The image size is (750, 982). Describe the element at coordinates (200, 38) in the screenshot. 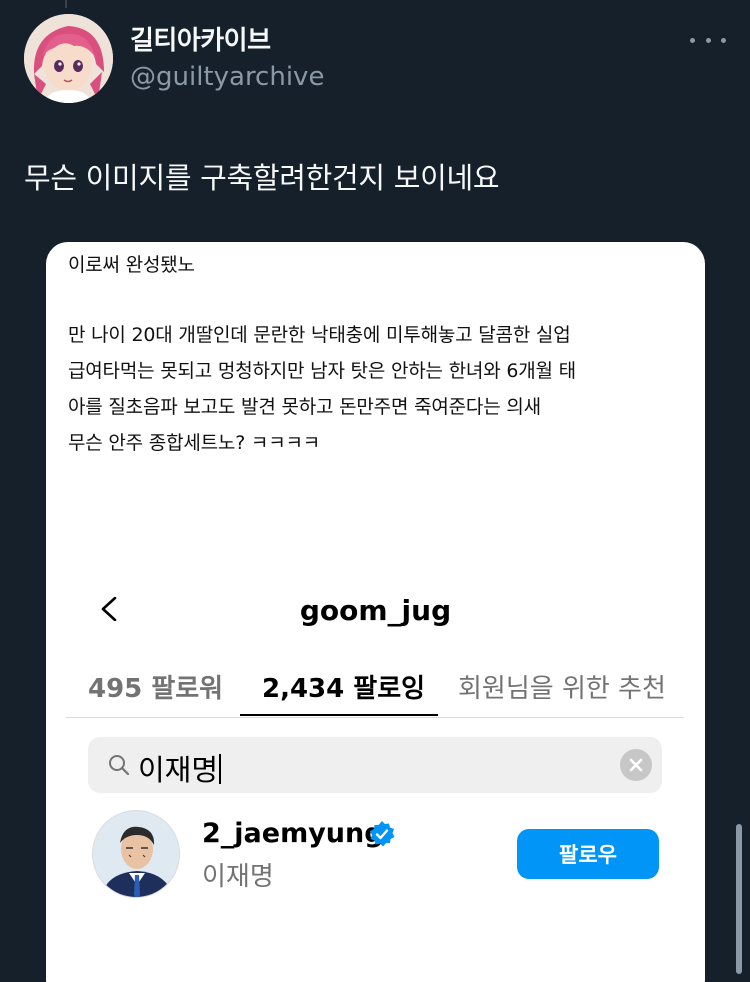

I see `author-display-name: 길티아카이브` at that location.